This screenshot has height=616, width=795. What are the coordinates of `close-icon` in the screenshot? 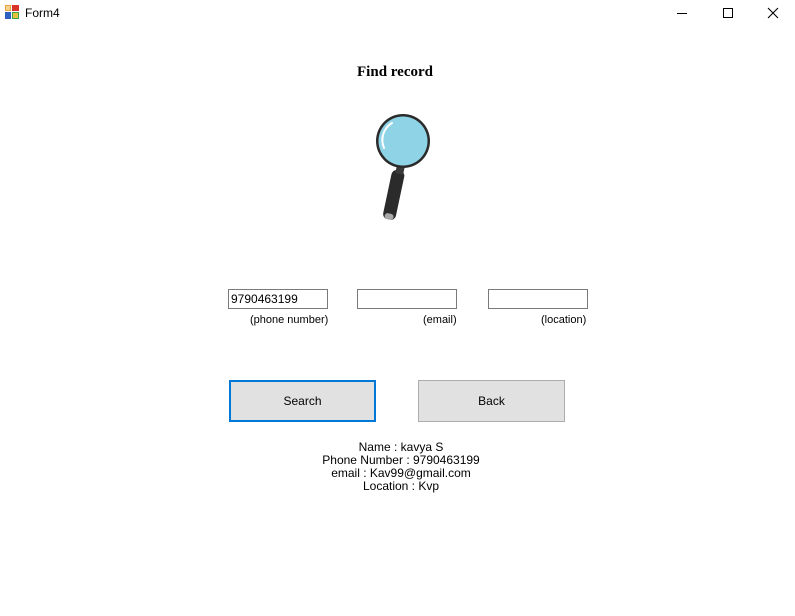 It's located at (772, 13).